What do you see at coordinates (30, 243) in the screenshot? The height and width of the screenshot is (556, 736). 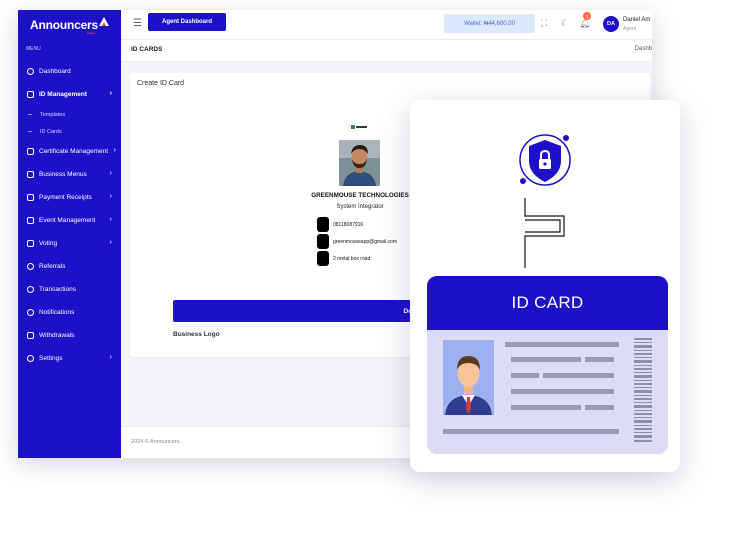 I see `voting-icon` at bounding box center [30, 243].